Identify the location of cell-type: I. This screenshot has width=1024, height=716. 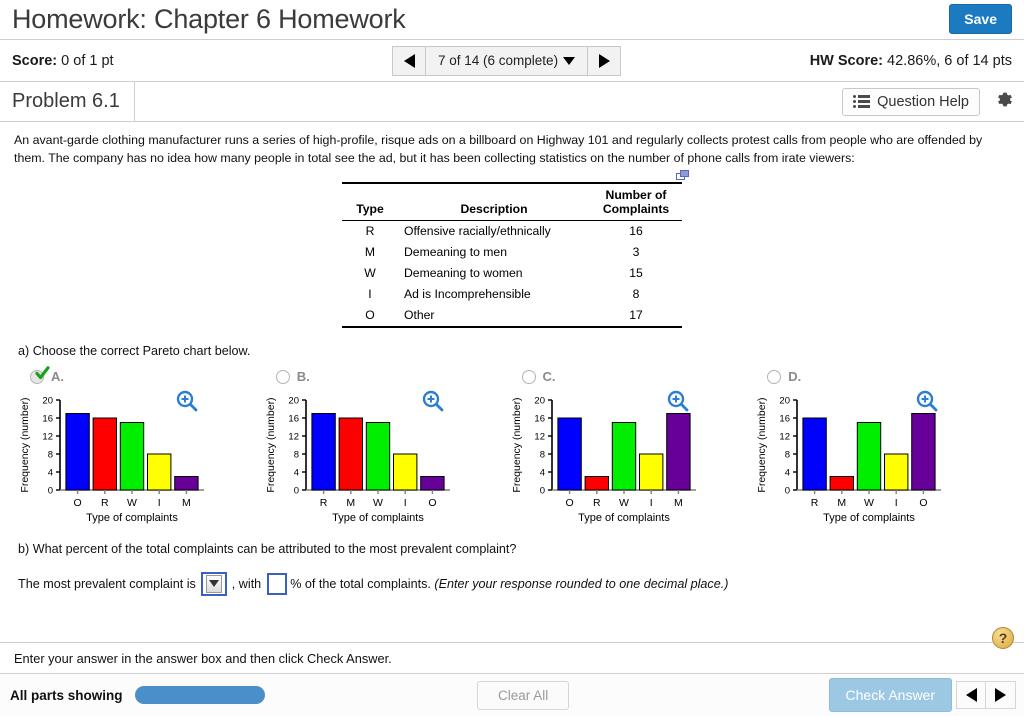
(370, 294).